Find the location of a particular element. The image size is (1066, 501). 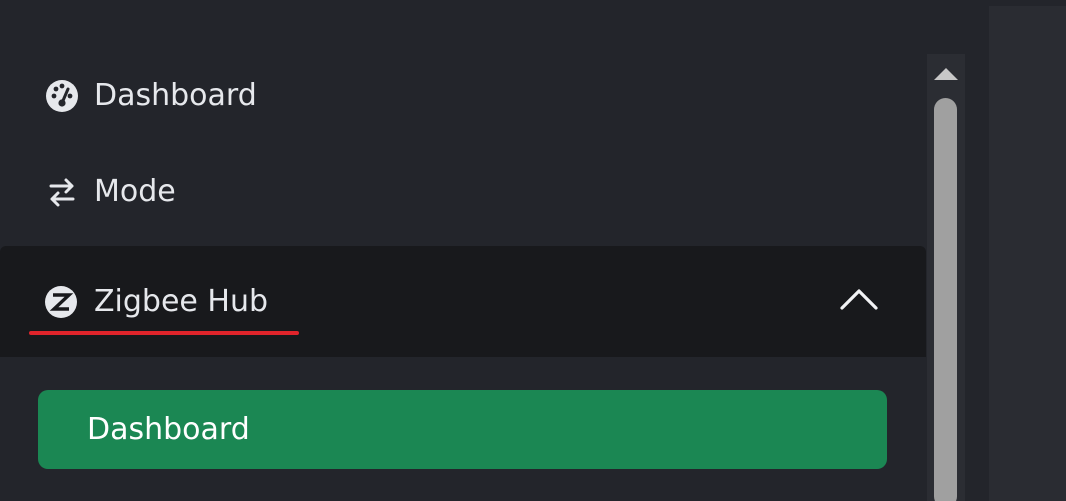

swap-arrows-icon is located at coordinates (62, 192).